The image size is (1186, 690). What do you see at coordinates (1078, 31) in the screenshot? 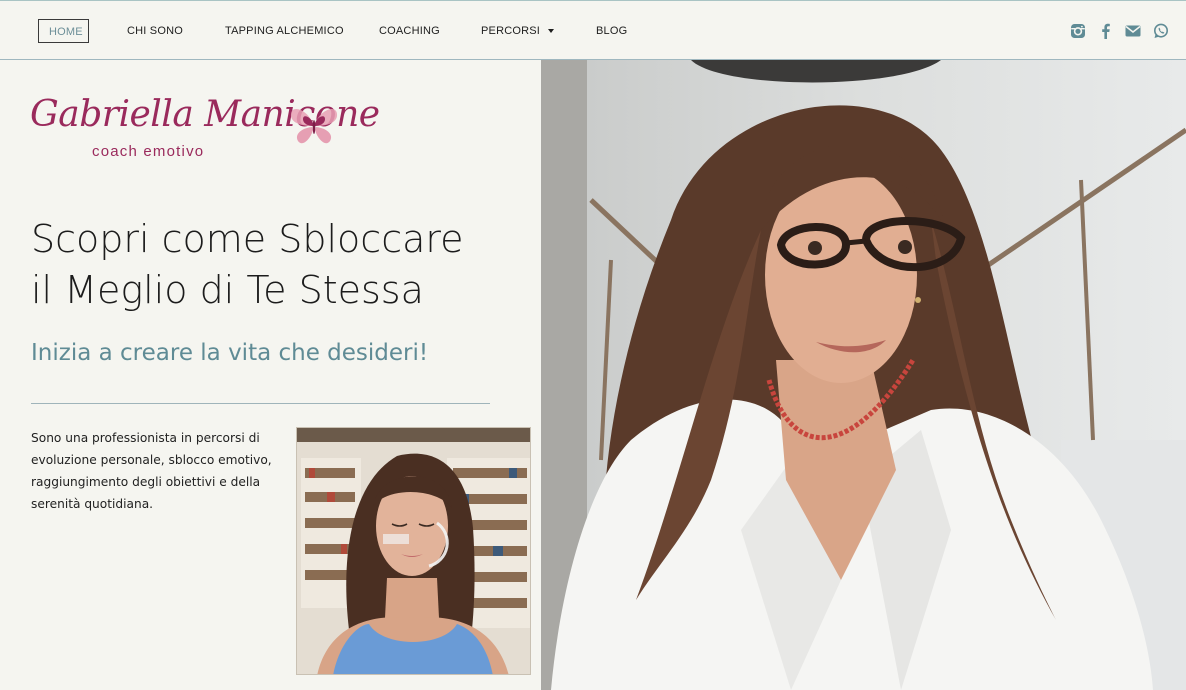
I see `instagram-icon` at bounding box center [1078, 31].